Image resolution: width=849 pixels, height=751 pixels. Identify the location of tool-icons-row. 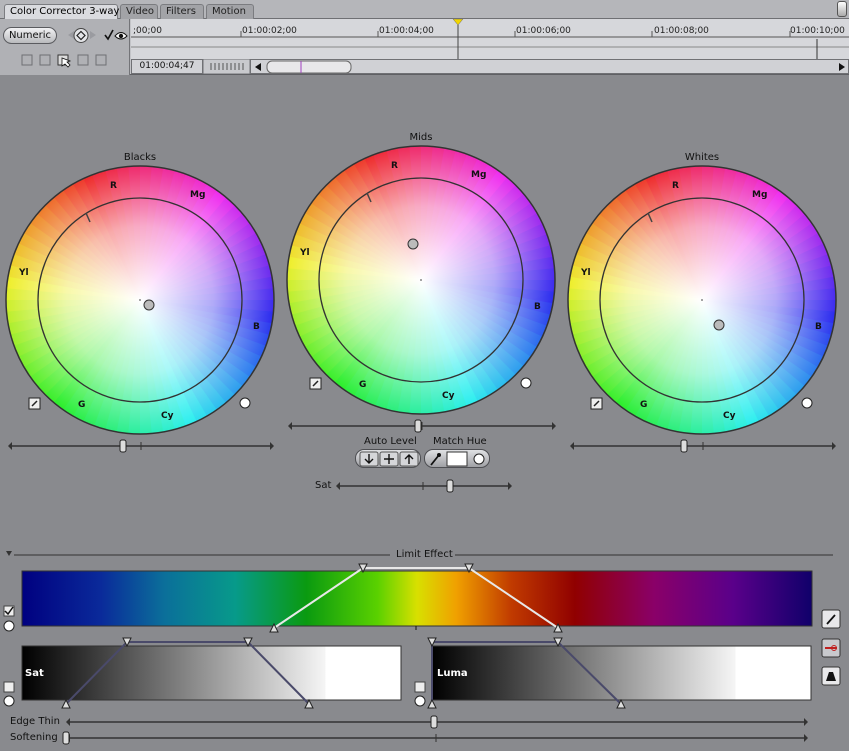
(65, 60).